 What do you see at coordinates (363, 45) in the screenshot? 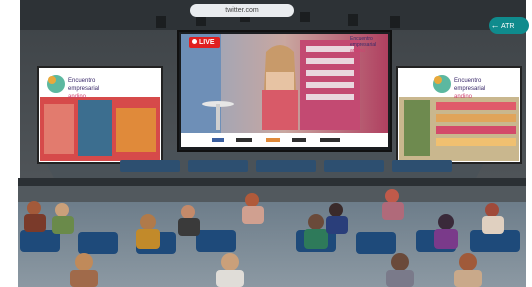
I see `main-screen-logo: Encuentro empresarial andino` at bounding box center [363, 45].